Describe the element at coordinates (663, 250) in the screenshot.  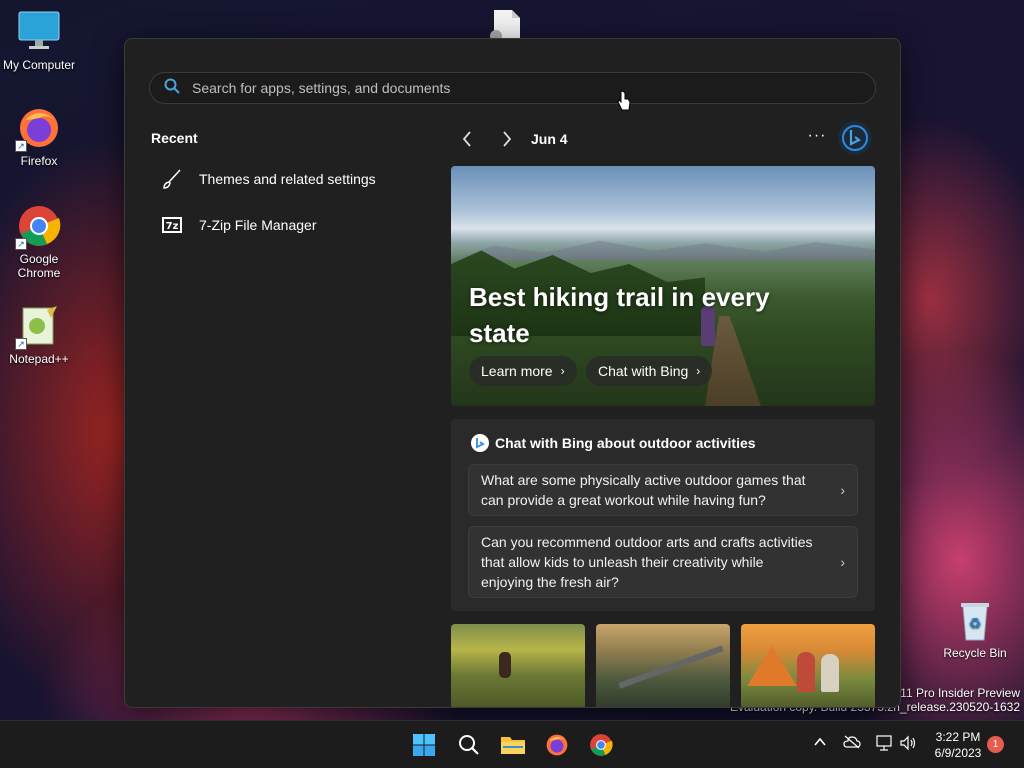
I see `hero-mountains` at that location.